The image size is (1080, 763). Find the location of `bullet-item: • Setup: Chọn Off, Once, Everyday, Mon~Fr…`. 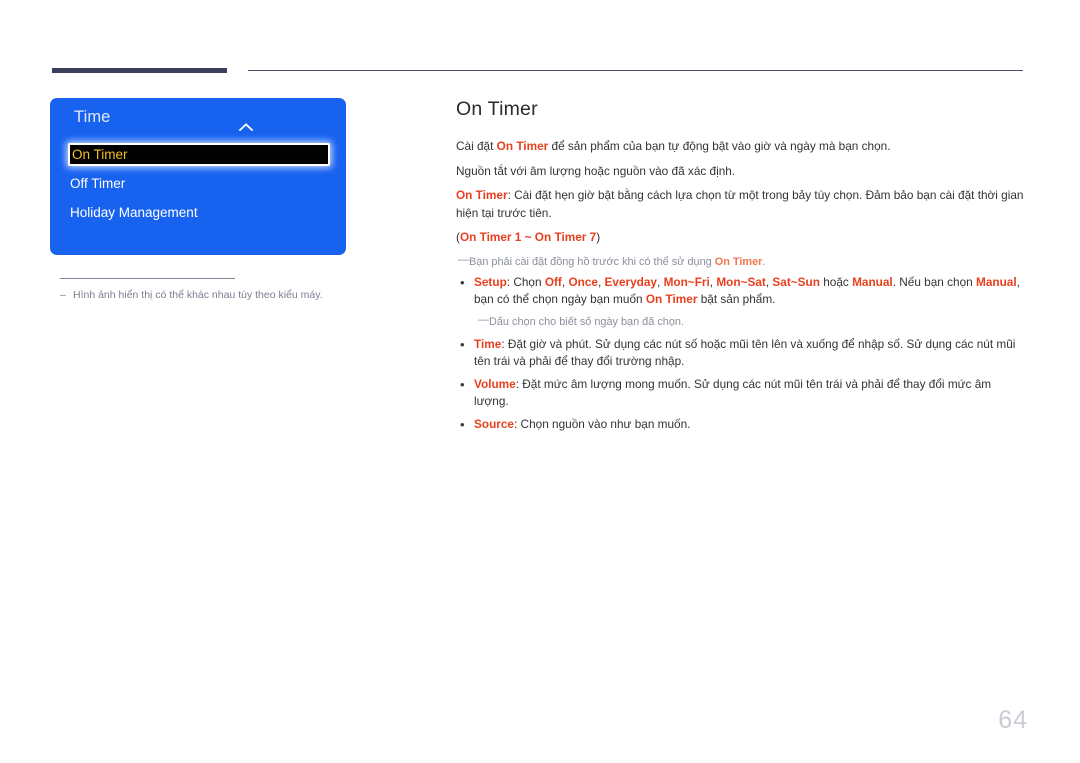

bullet-item: • Setup: Chọn Off, Once, Everyday, Mon~Fr… is located at coordinates (742, 302).